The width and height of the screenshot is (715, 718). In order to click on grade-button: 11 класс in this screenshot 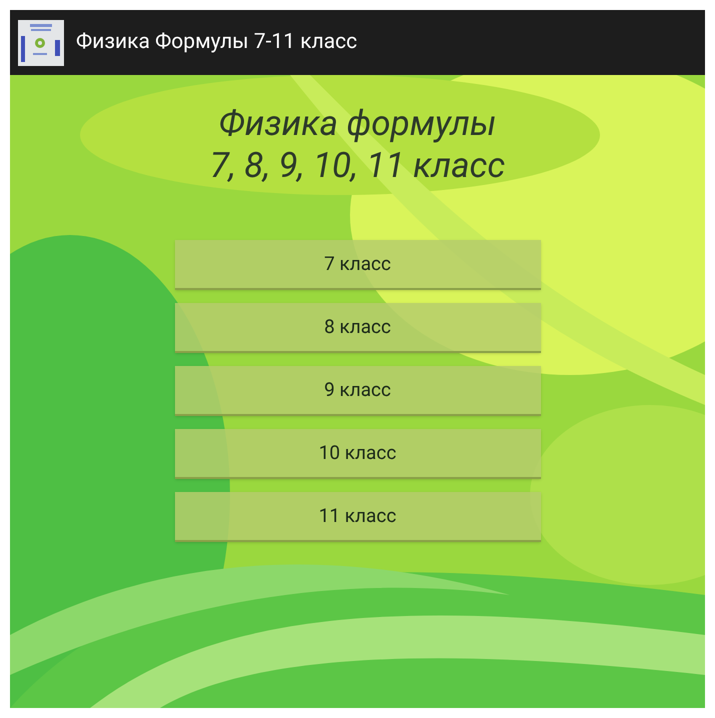, I will do `click(357, 517)`.